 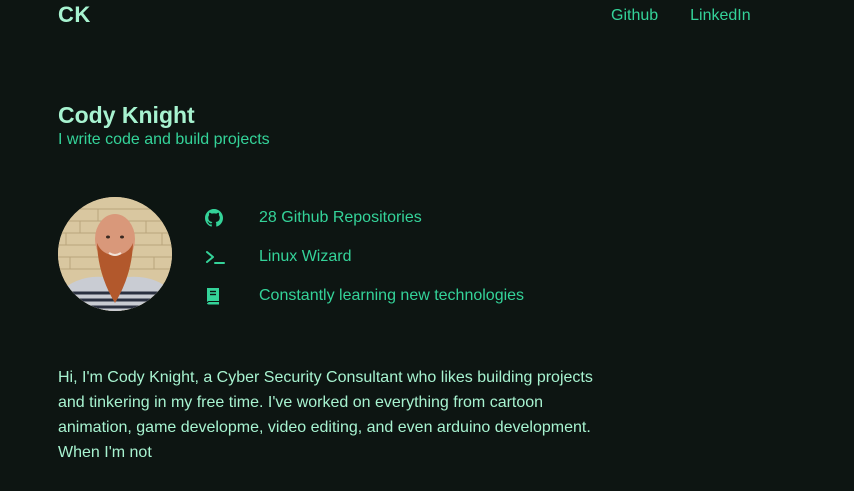 I want to click on page-title: Cody Knight, so click(x=126, y=115).